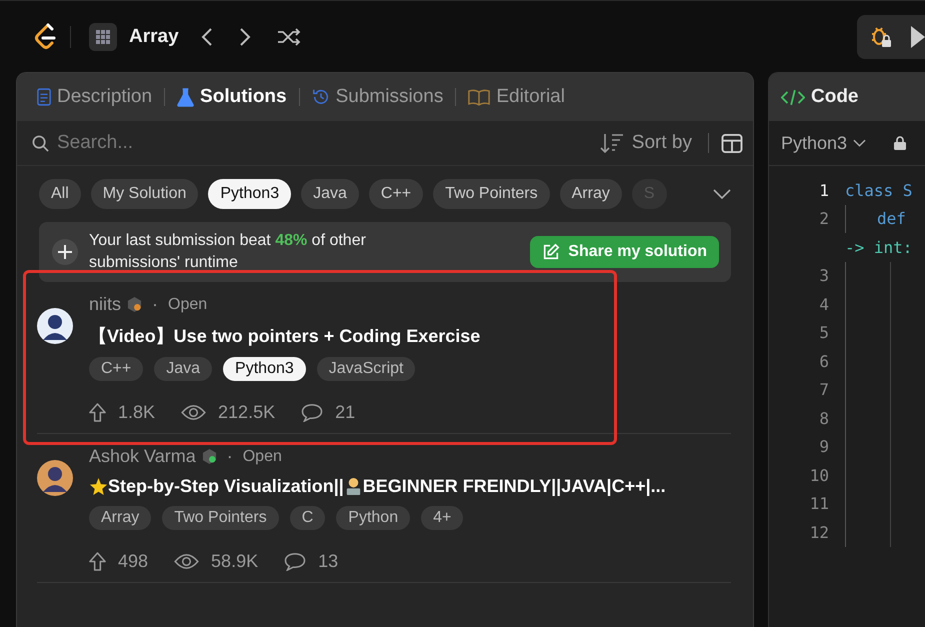 Image resolution: width=925 pixels, height=627 pixels. I want to click on language-tag: Python, so click(373, 518).